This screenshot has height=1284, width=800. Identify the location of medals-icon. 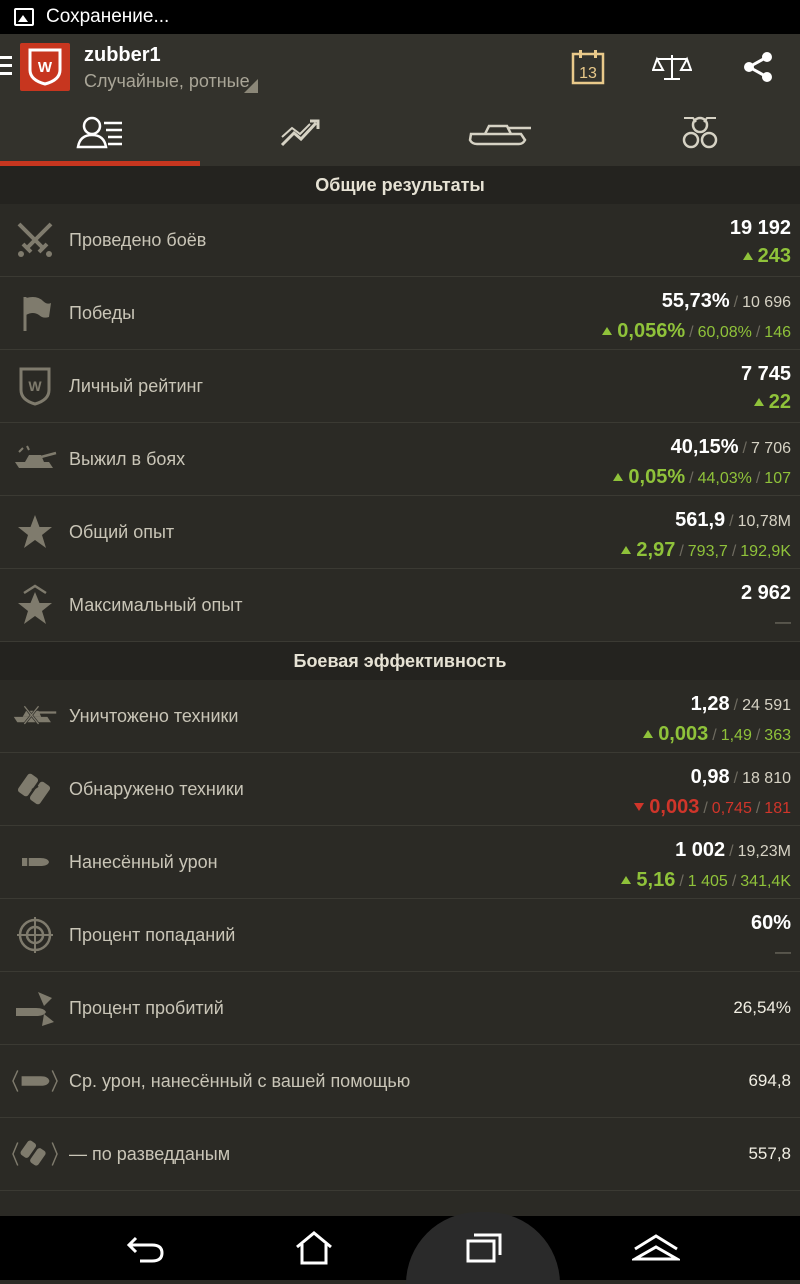
(700, 132).